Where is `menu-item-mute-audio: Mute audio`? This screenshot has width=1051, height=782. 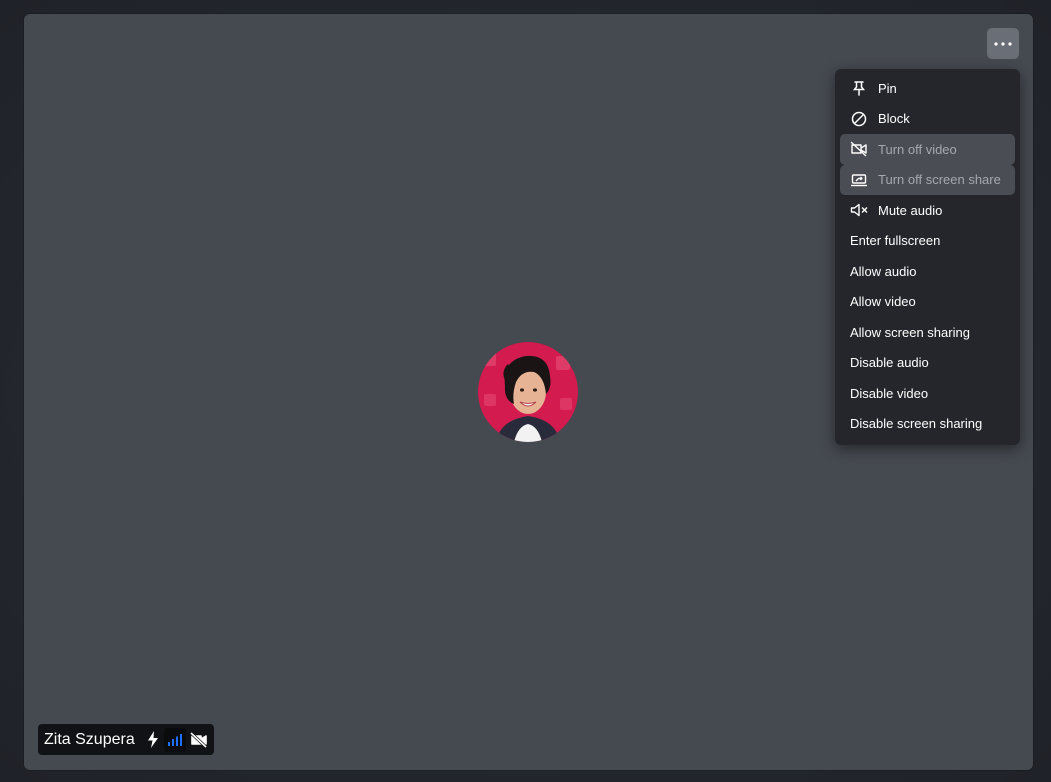 menu-item-mute-audio: Mute audio is located at coordinates (927, 210).